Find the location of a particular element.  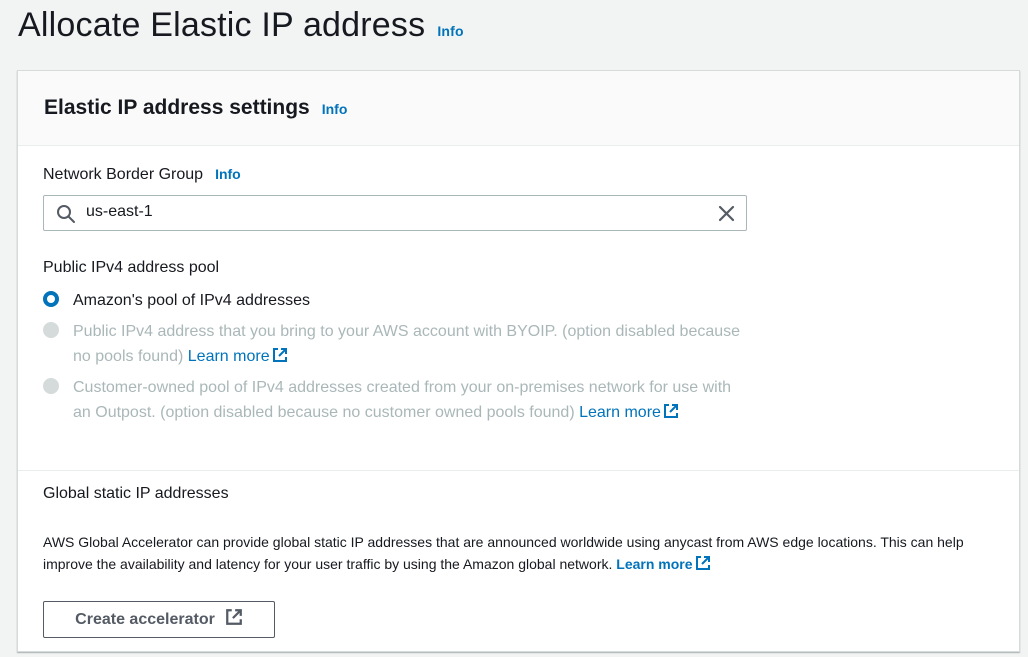

panel-title-text: Elastic IP address settings is located at coordinates (177, 107).